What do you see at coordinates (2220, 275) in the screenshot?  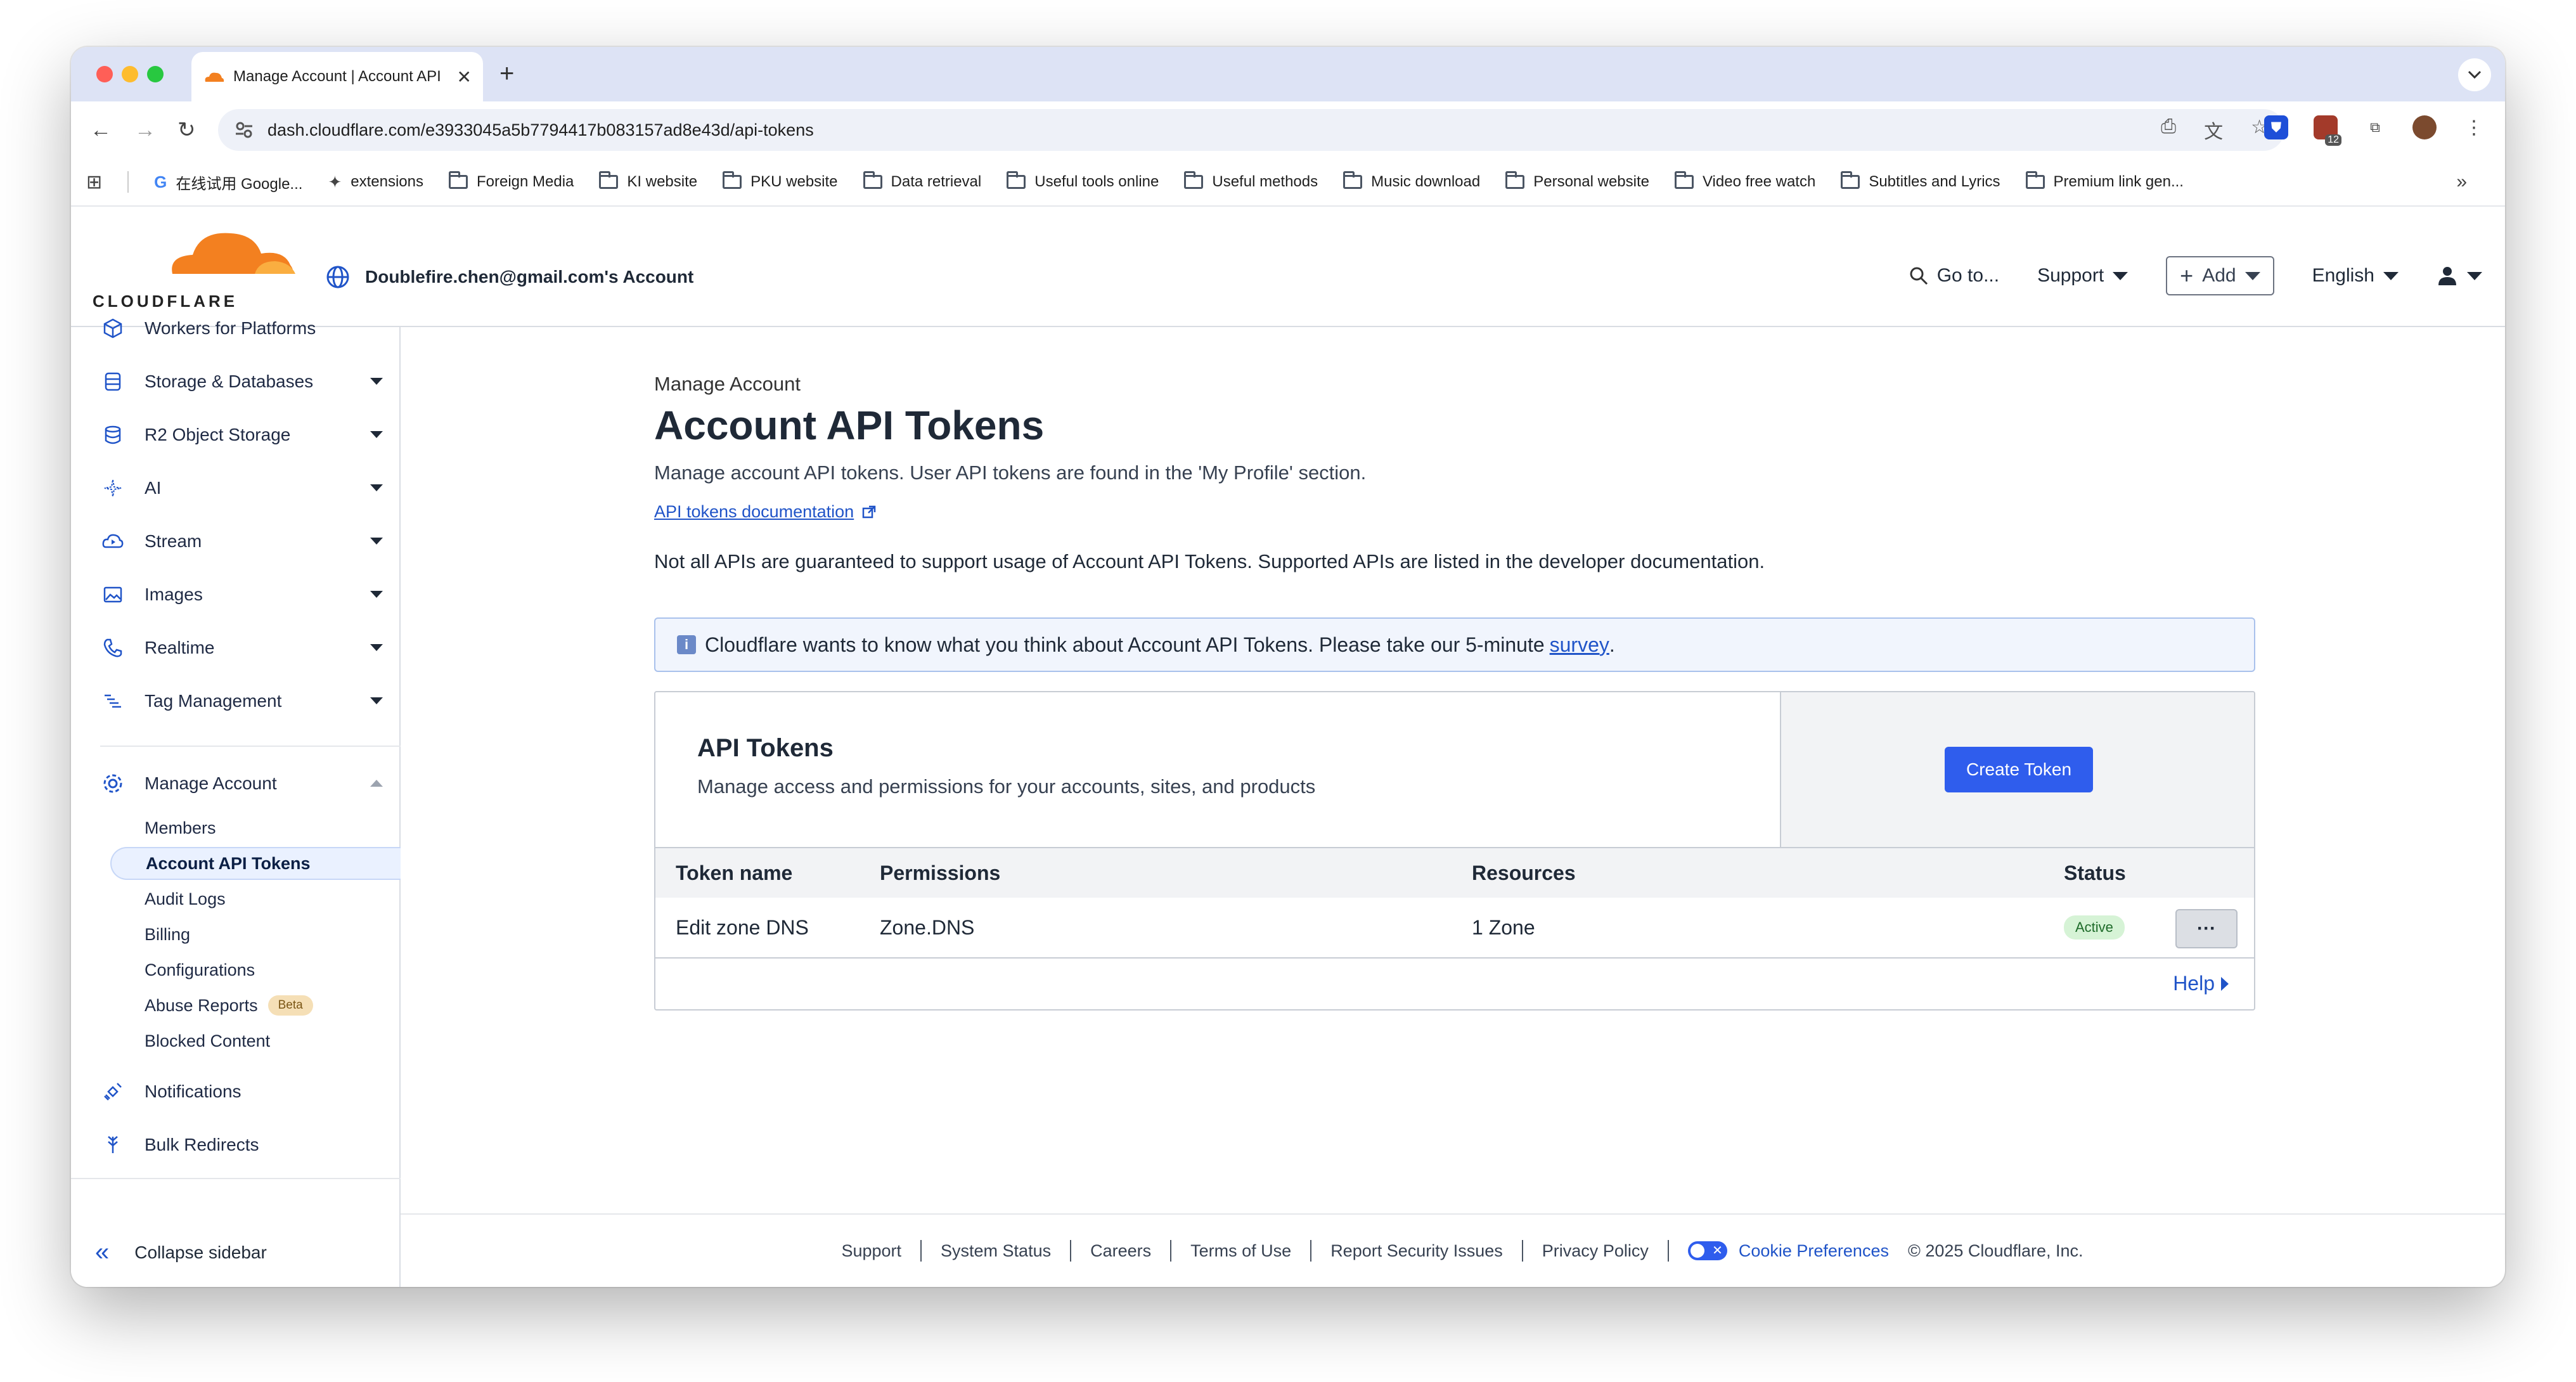 I see `add-button: + Add` at bounding box center [2220, 275].